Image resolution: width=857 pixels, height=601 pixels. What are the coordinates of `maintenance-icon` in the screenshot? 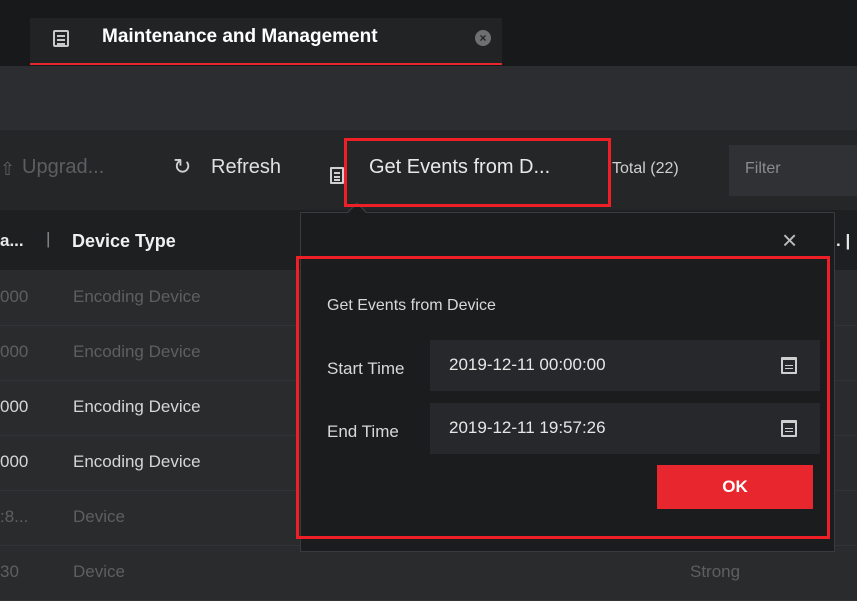 It's located at (61, 38).